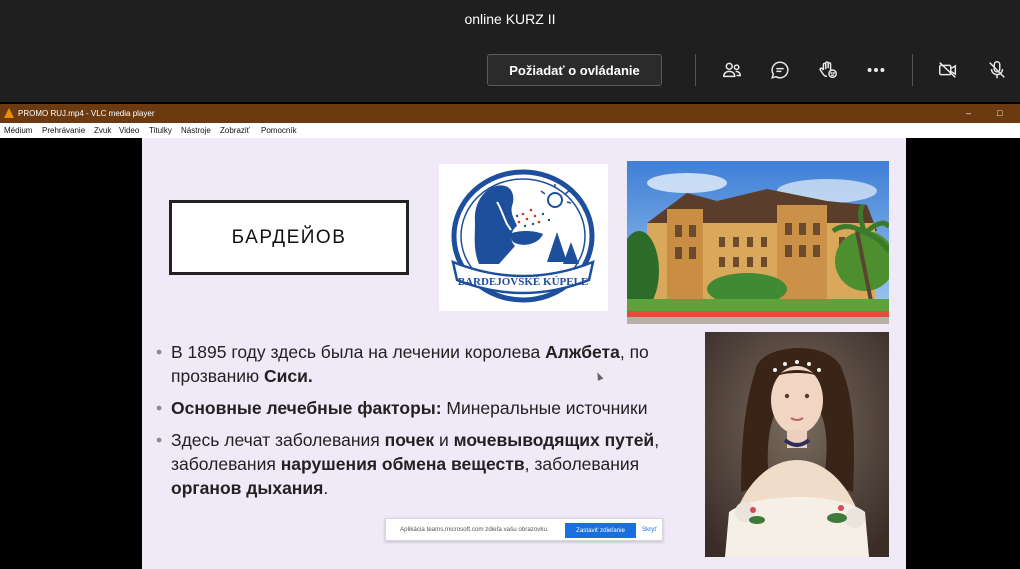 This screenshot has height=569, width=1020. I want to click on hide-link: Skryť, so click(649, 529).